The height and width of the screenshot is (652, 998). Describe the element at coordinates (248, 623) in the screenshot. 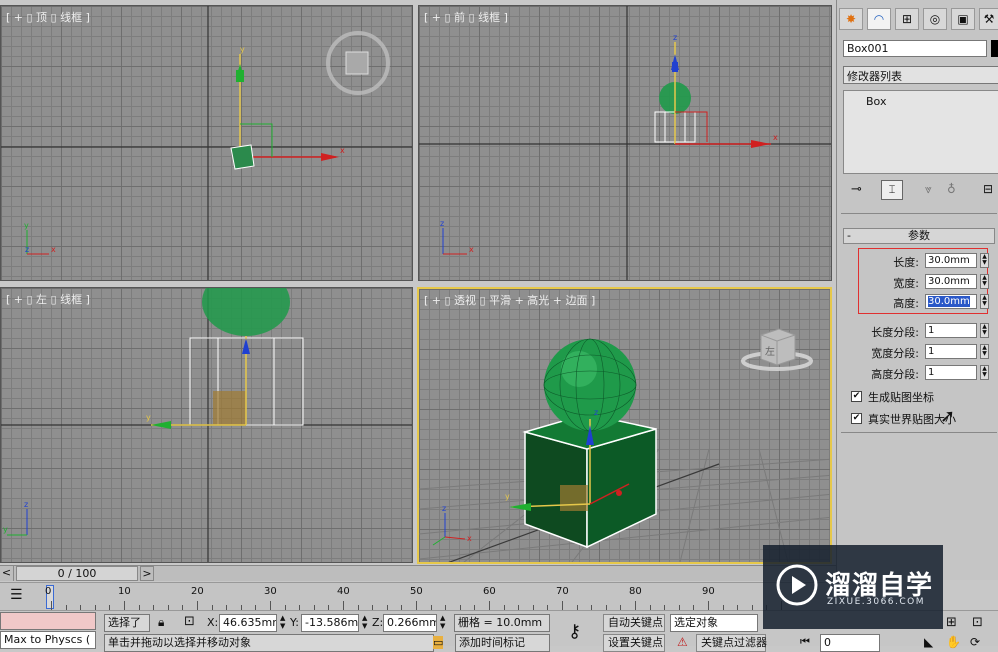

I see `x-coord-field: 46.635mm` at that location.